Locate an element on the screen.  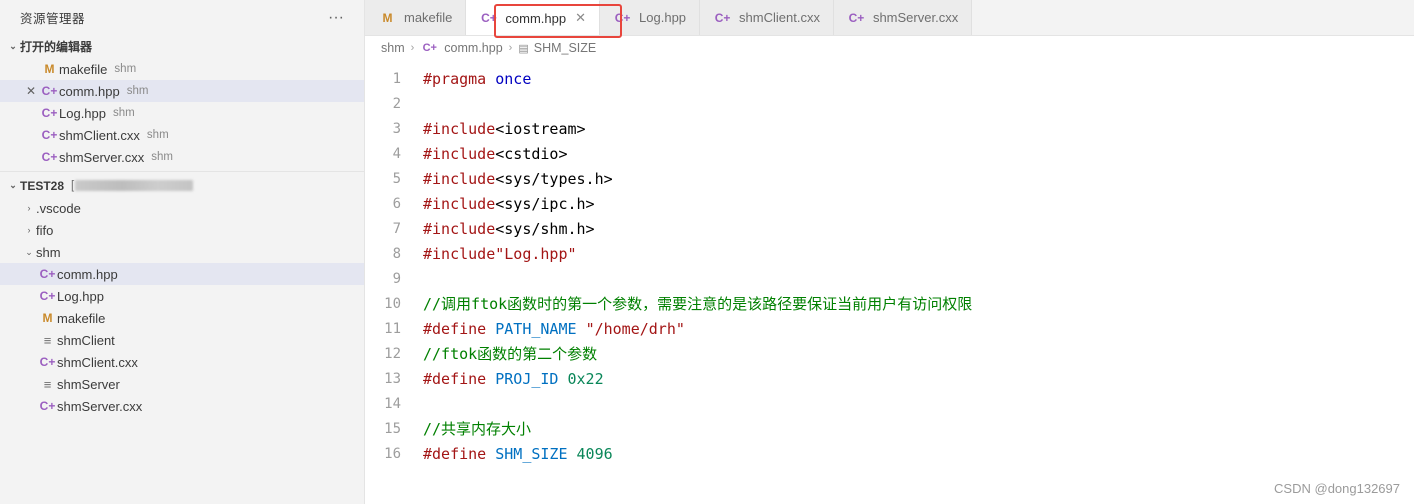
open-editor-label: comm.hpp is located at coordinates (89, 91).